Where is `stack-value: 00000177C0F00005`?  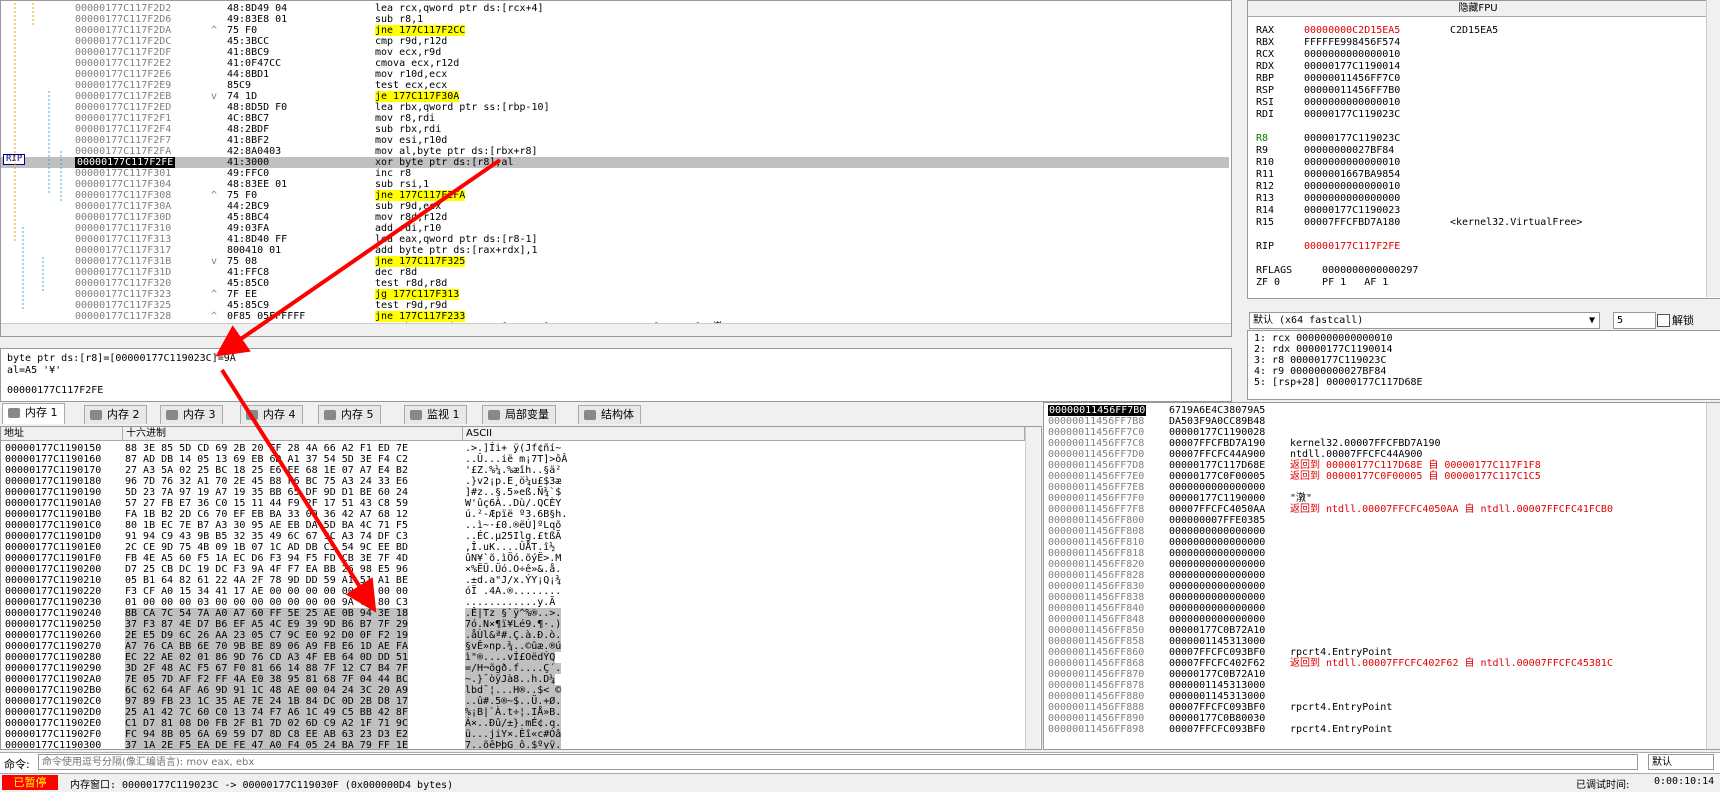 stack-value: 00000177C0F00005 is located at coordinates (1217, 476).